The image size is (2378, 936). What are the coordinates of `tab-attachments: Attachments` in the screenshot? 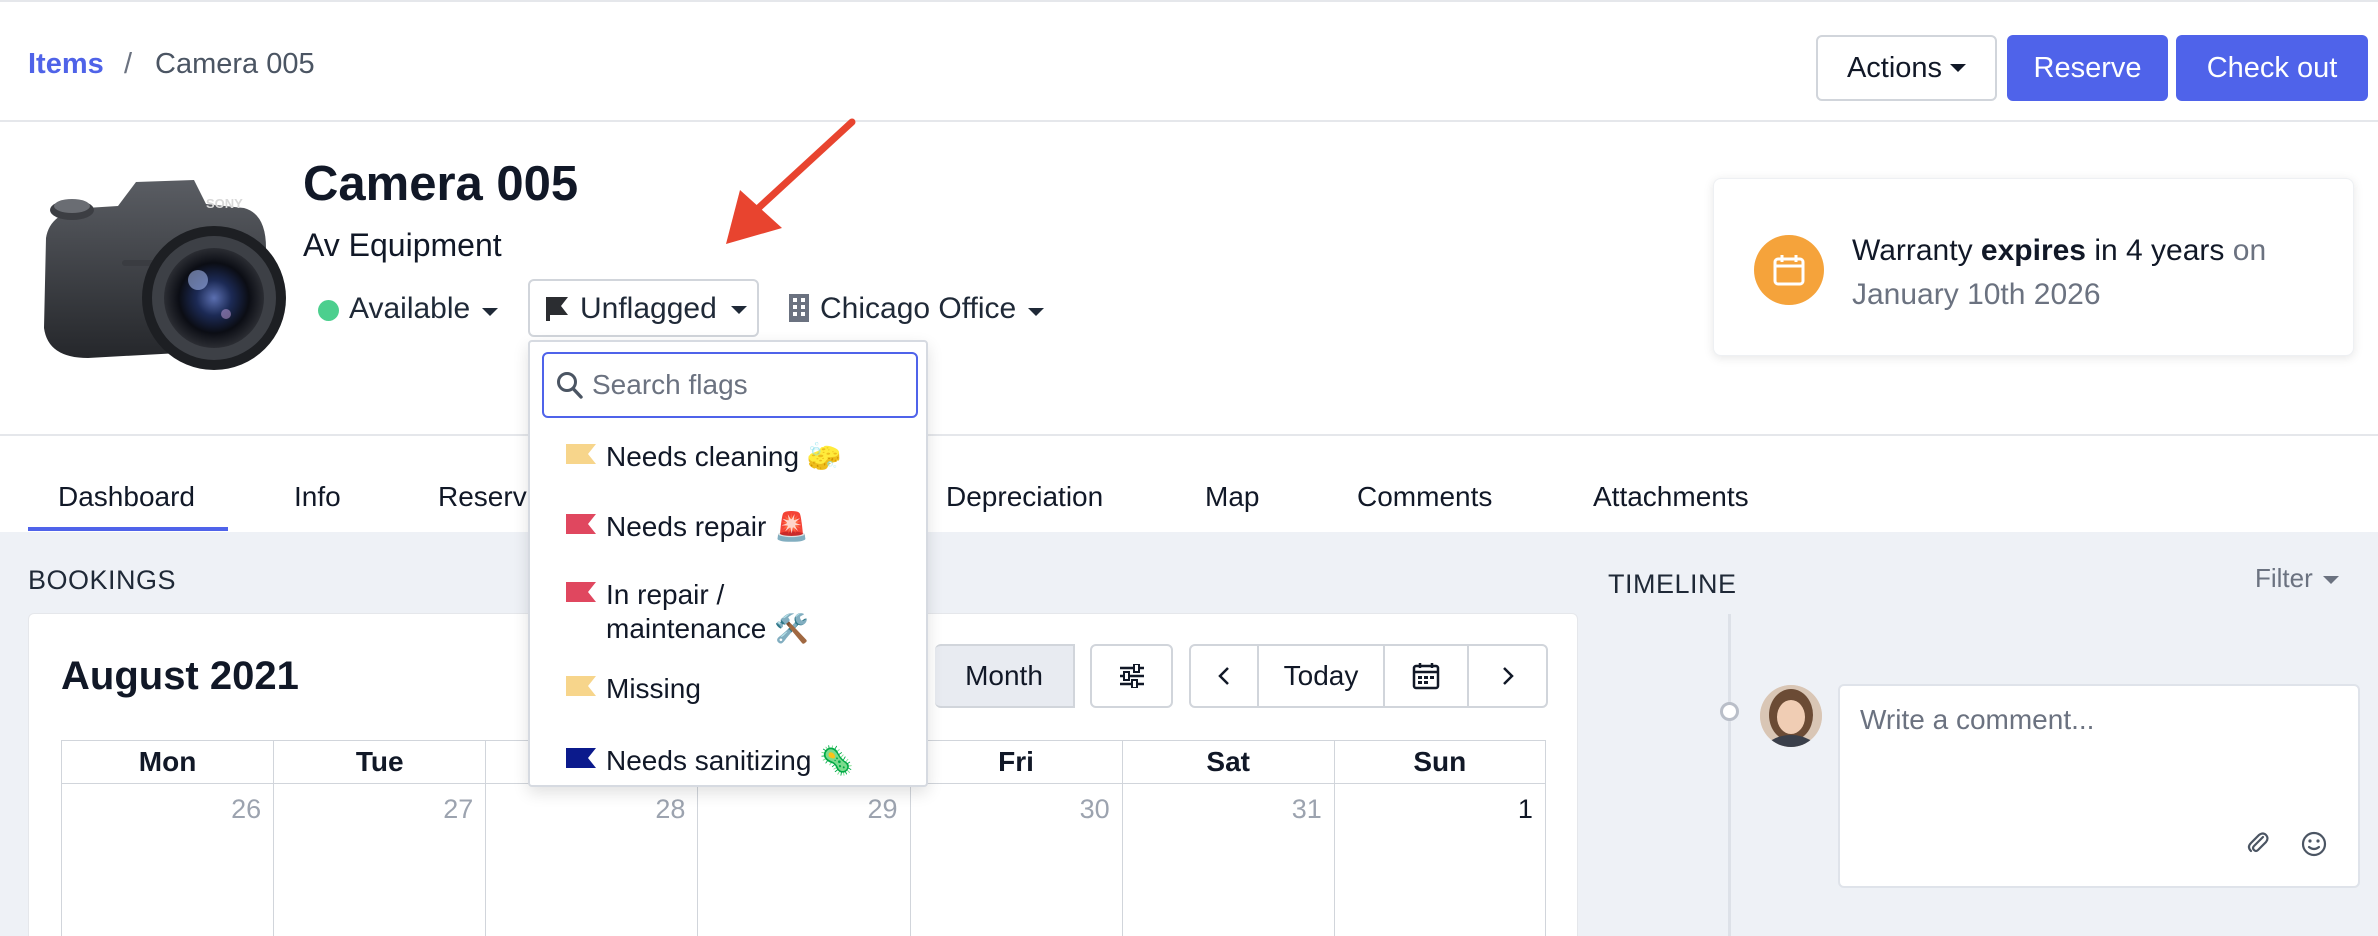 It's located at (1671, 497).